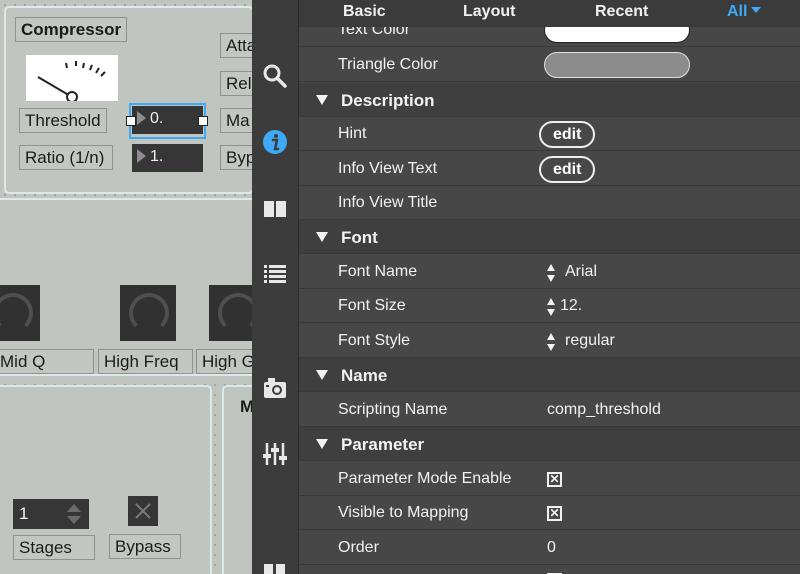 This screenshot has height=574, width=800. What do you see at coordinates (549, 237) in the screenshot?
I see `section-font: Font` at bounding box center [549, 237].